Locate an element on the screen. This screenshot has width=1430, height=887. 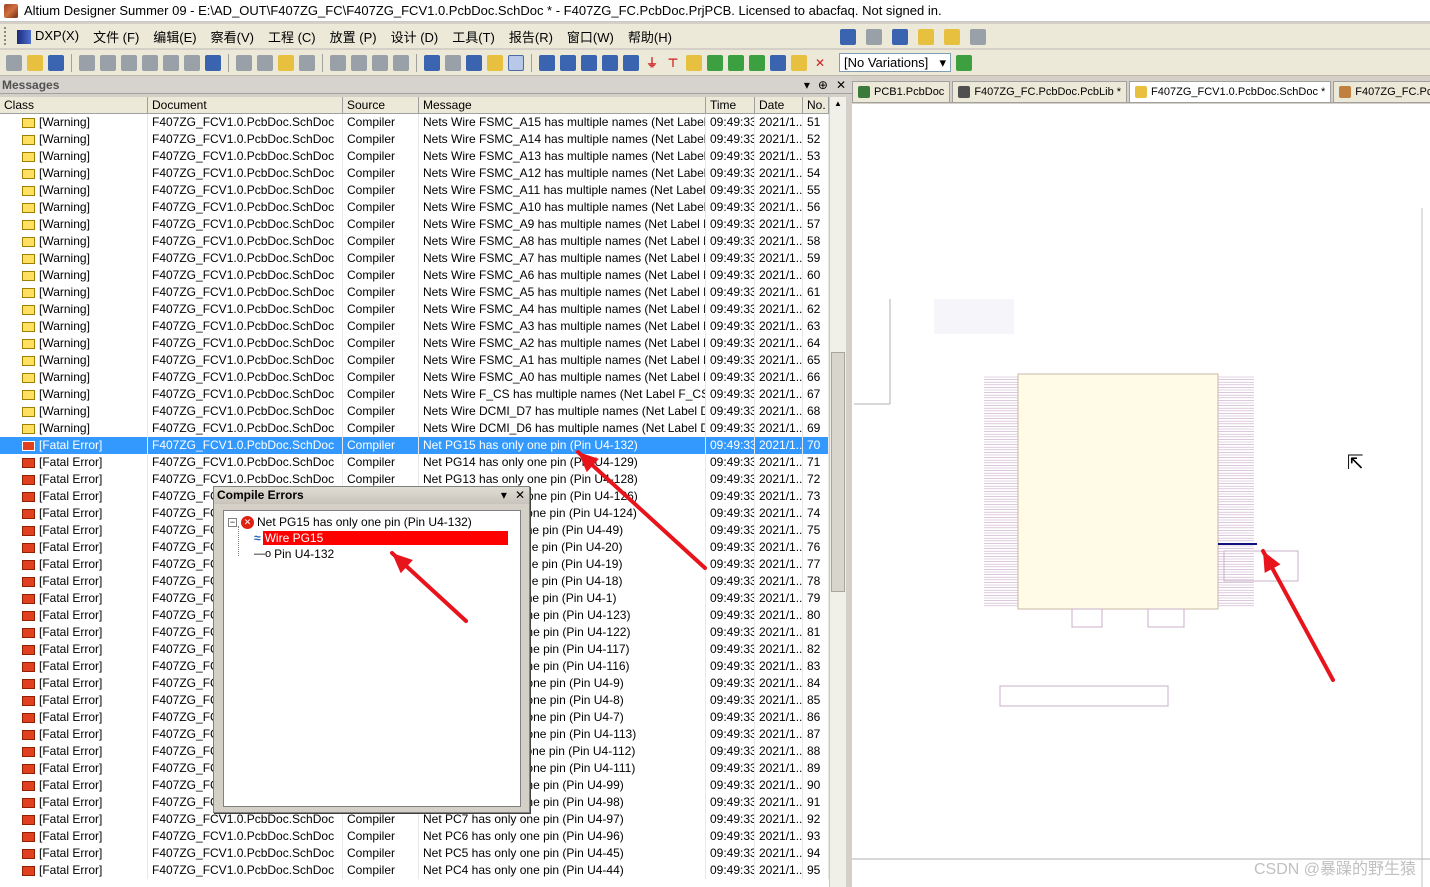
paste-icon is located at coordinates (286, 62).